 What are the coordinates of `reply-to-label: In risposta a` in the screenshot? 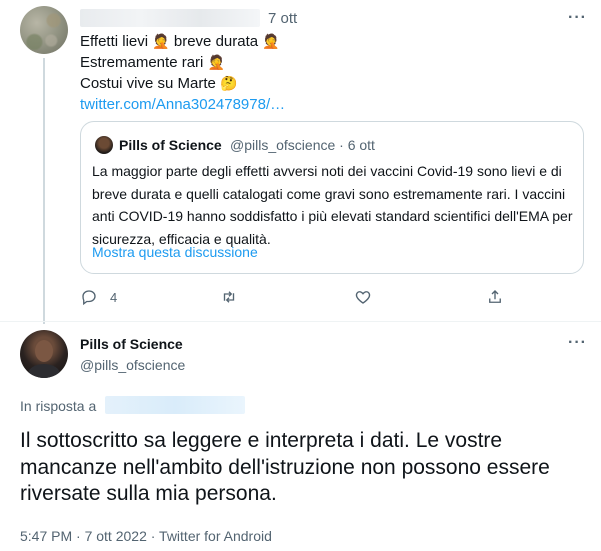 It's located at (58, 406).